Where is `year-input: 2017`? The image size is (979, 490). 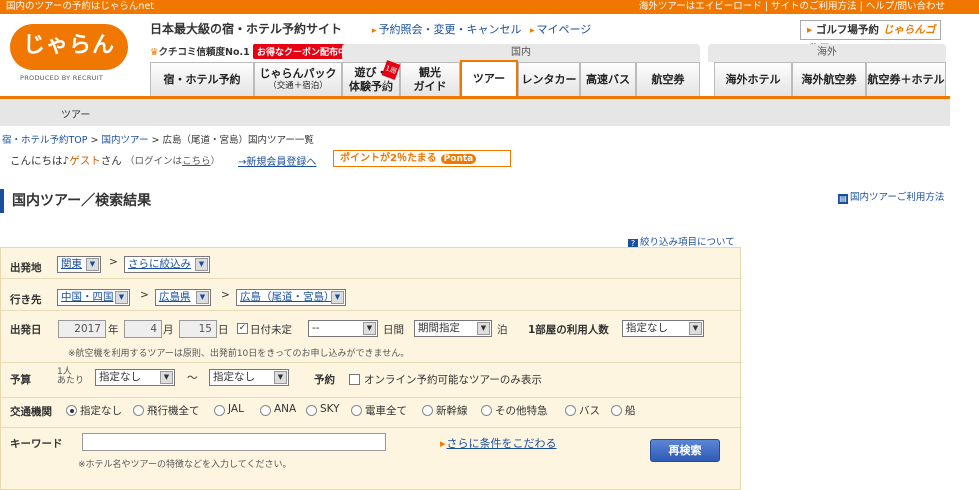
year-input: 2017 is located at coordinates (82, 329).